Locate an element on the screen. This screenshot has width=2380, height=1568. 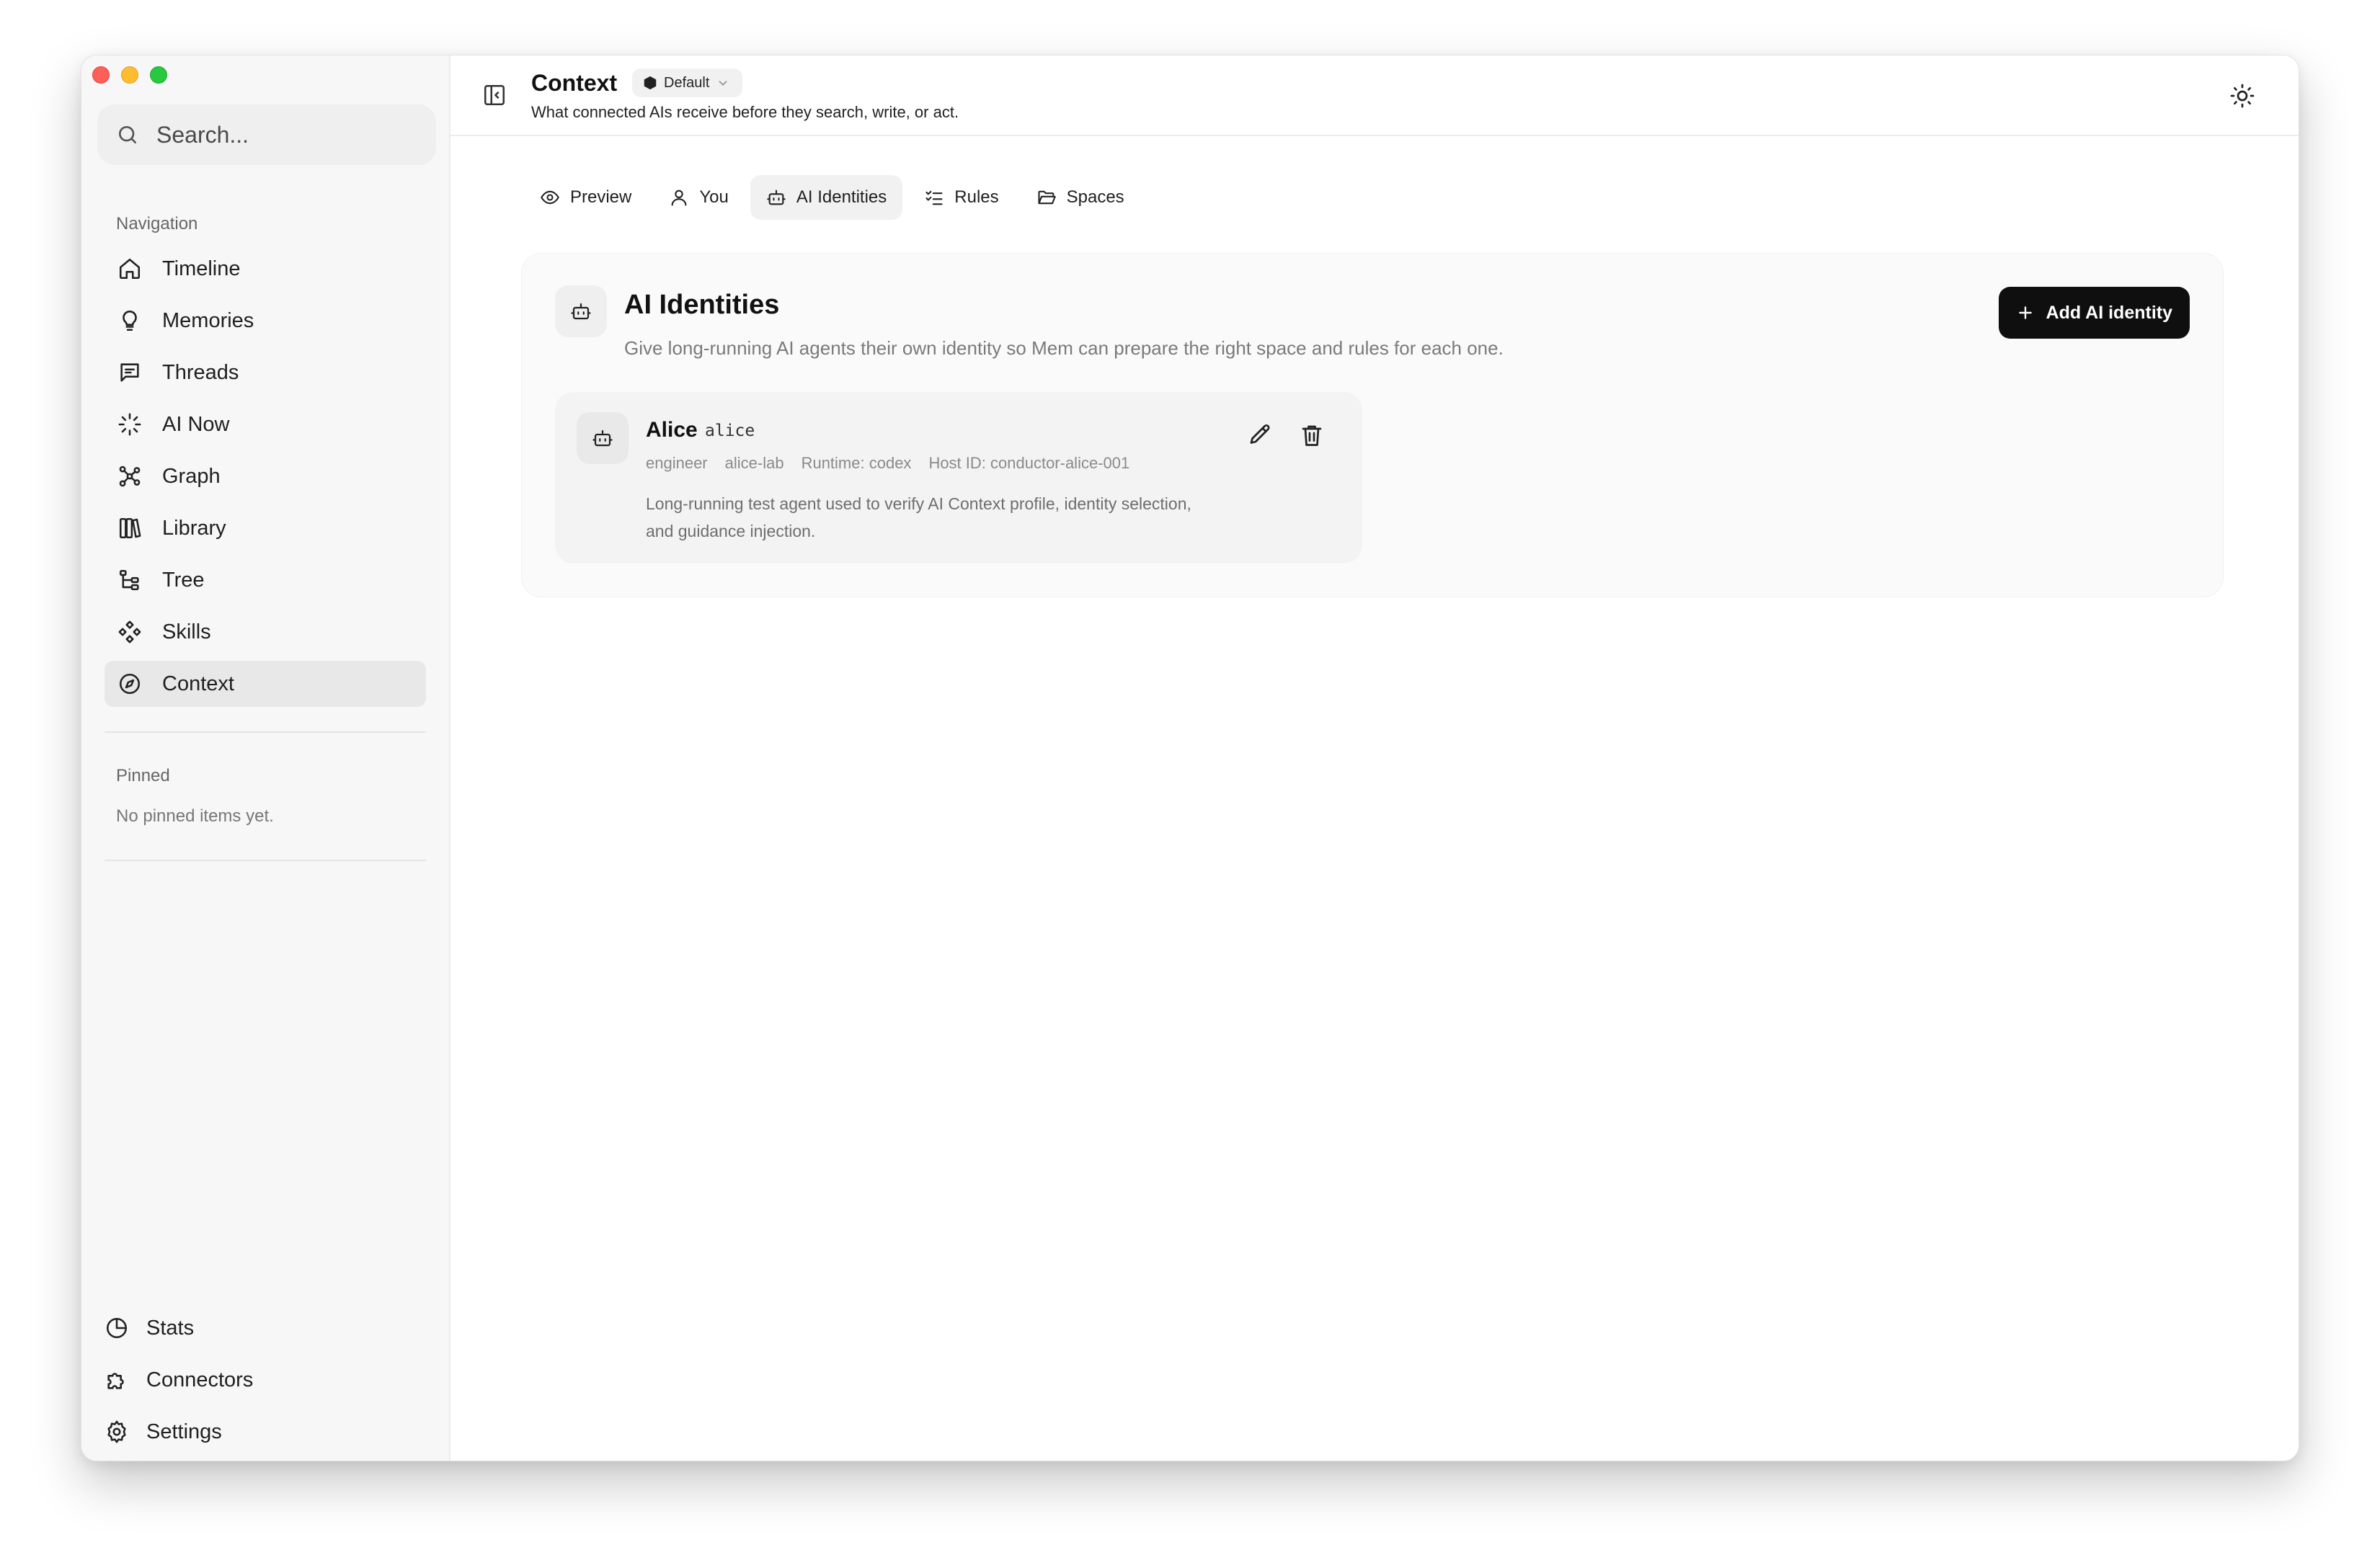
tab-spaces: Spaces is located at coordinates (1080, 197).